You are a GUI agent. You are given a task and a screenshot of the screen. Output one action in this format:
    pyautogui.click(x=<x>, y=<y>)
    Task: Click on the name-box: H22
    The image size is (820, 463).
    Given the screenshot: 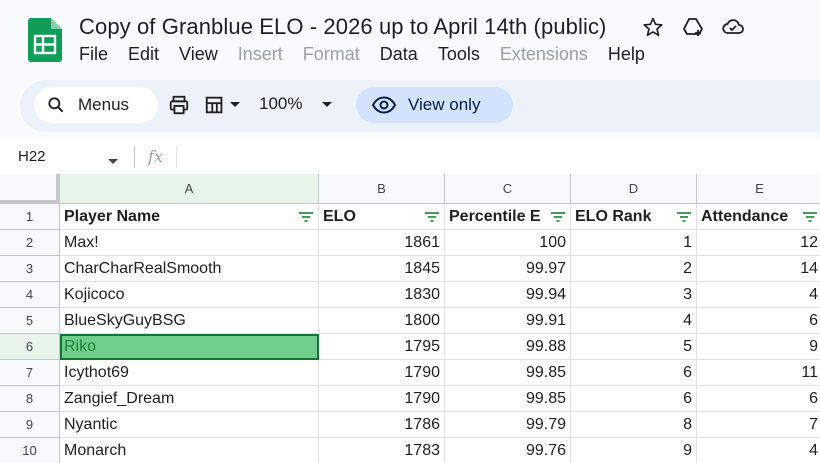 What is the action you would take?
    pyautogui.click(x=32, y=156)
    